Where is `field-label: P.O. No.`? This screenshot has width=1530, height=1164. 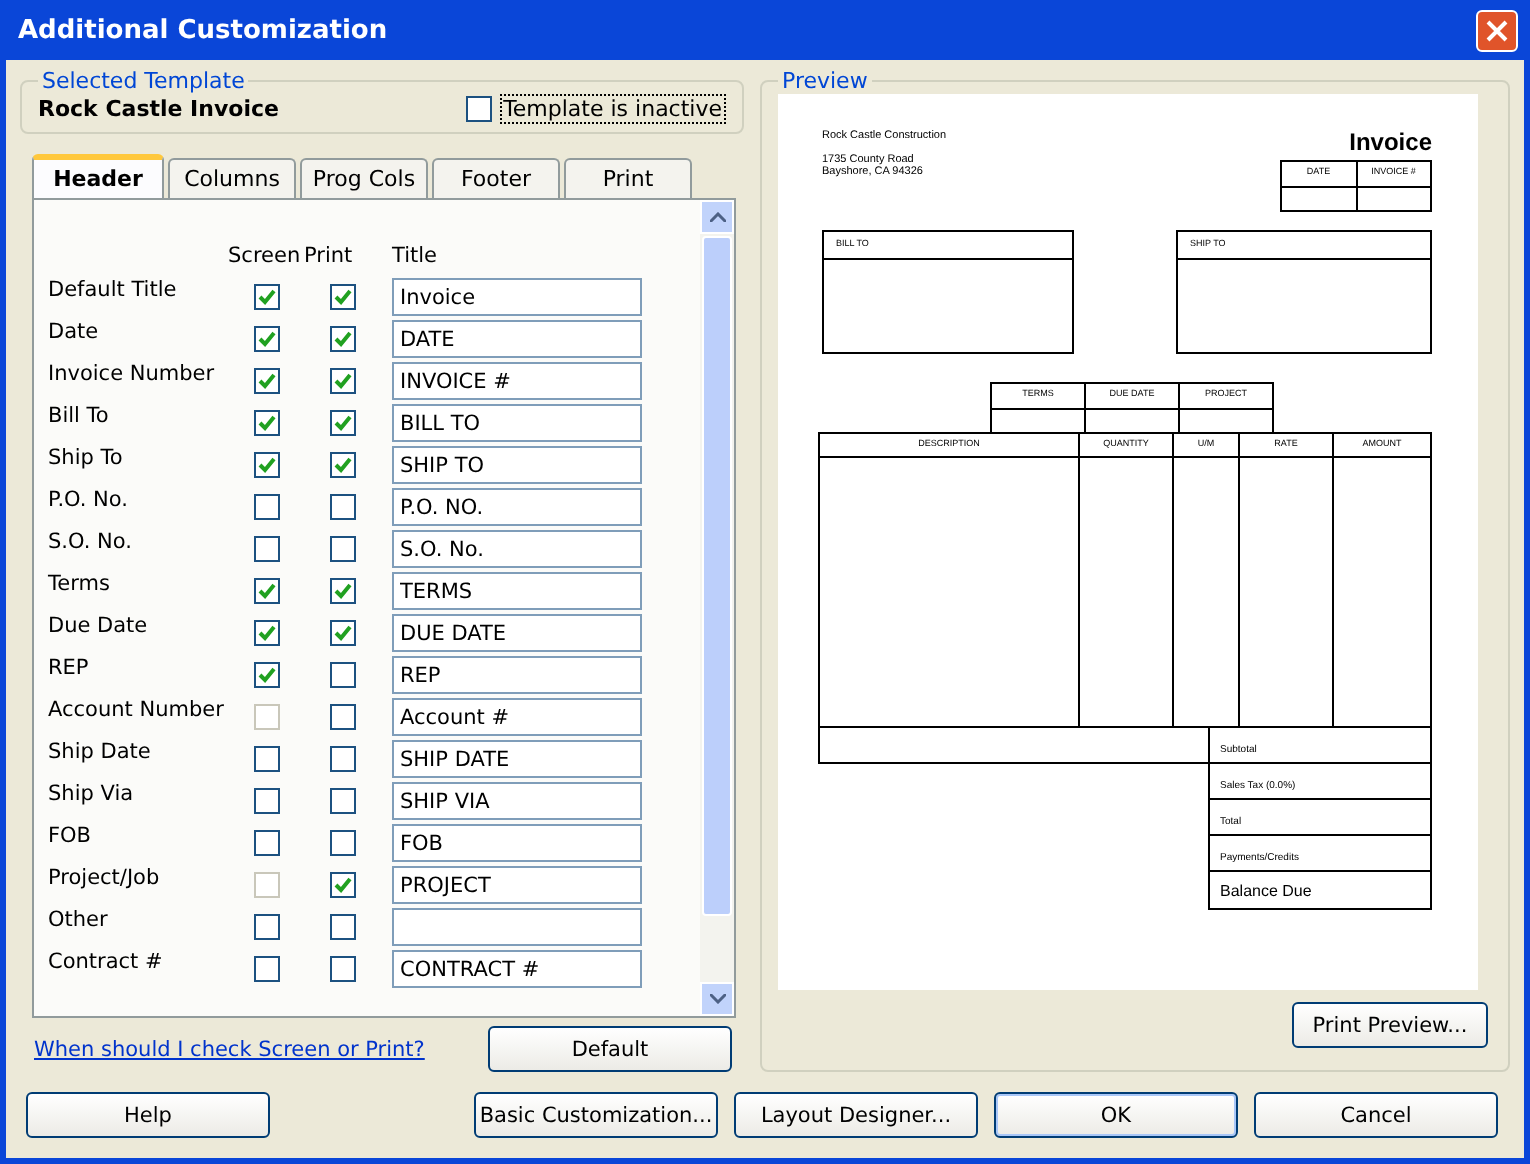 field-label: P.O. No. is located at coordinates (89, 500).